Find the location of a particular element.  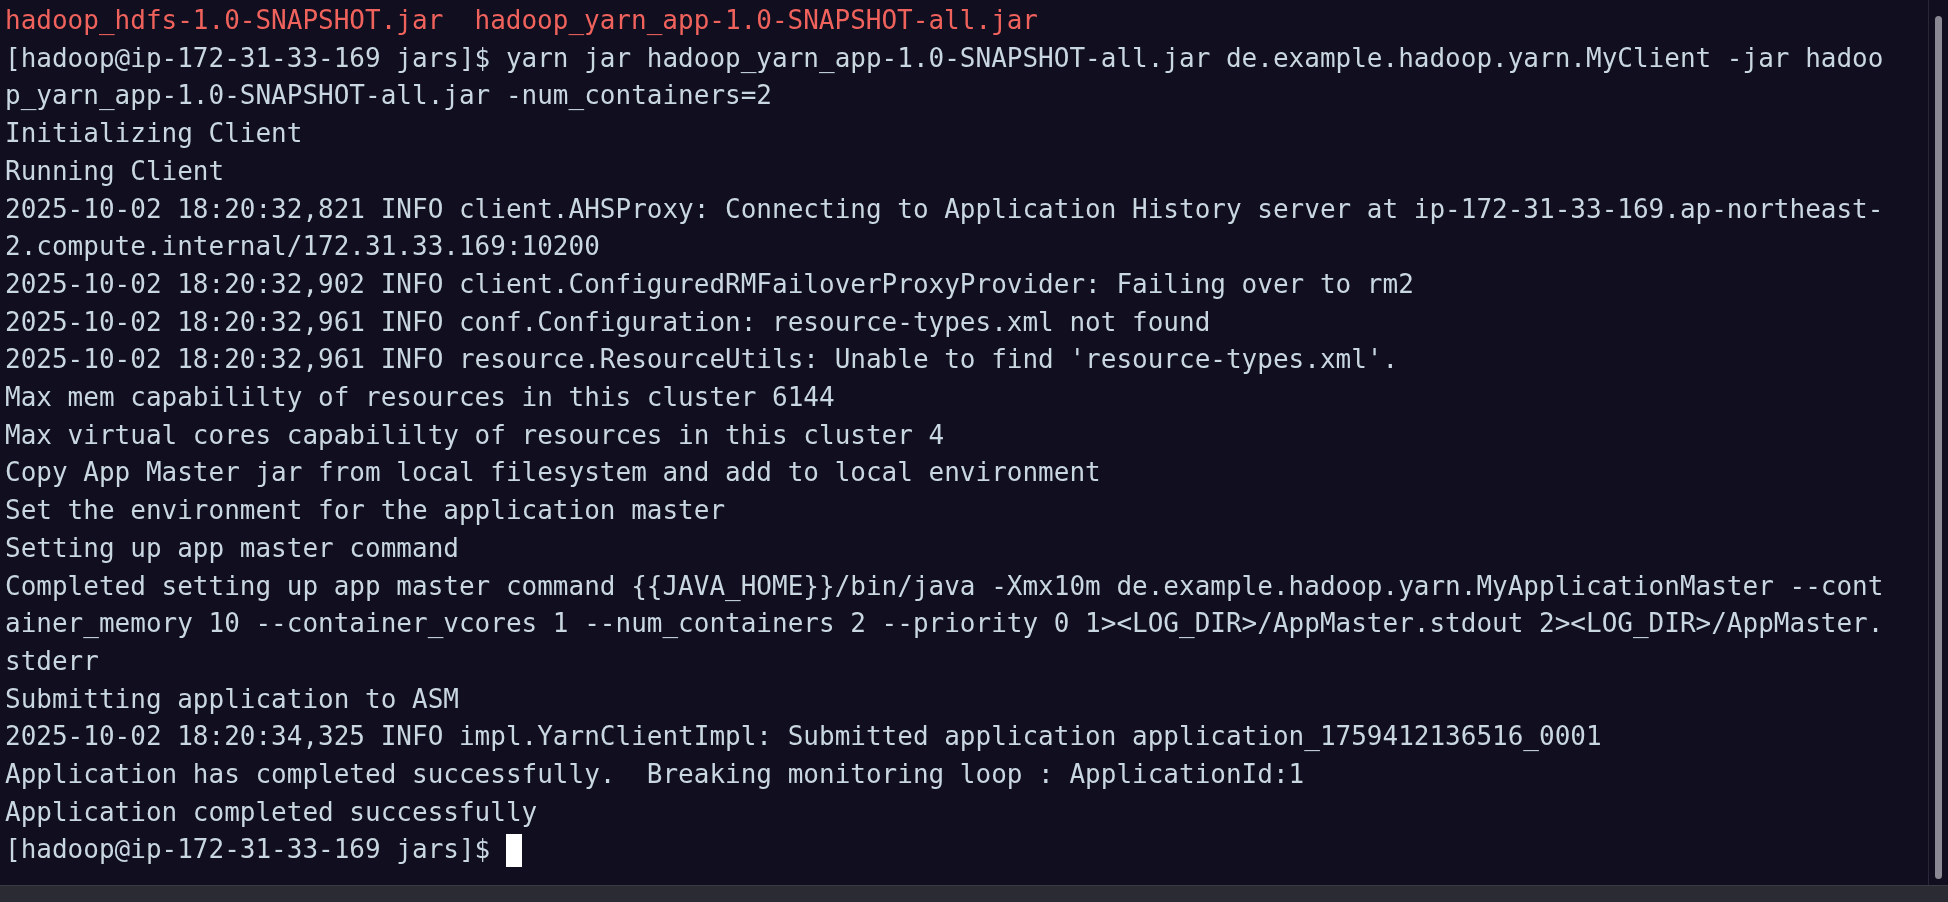

terminal-line: 2.compute.internal/172.31.33.169:10200 is located at coordinates (302, 247).